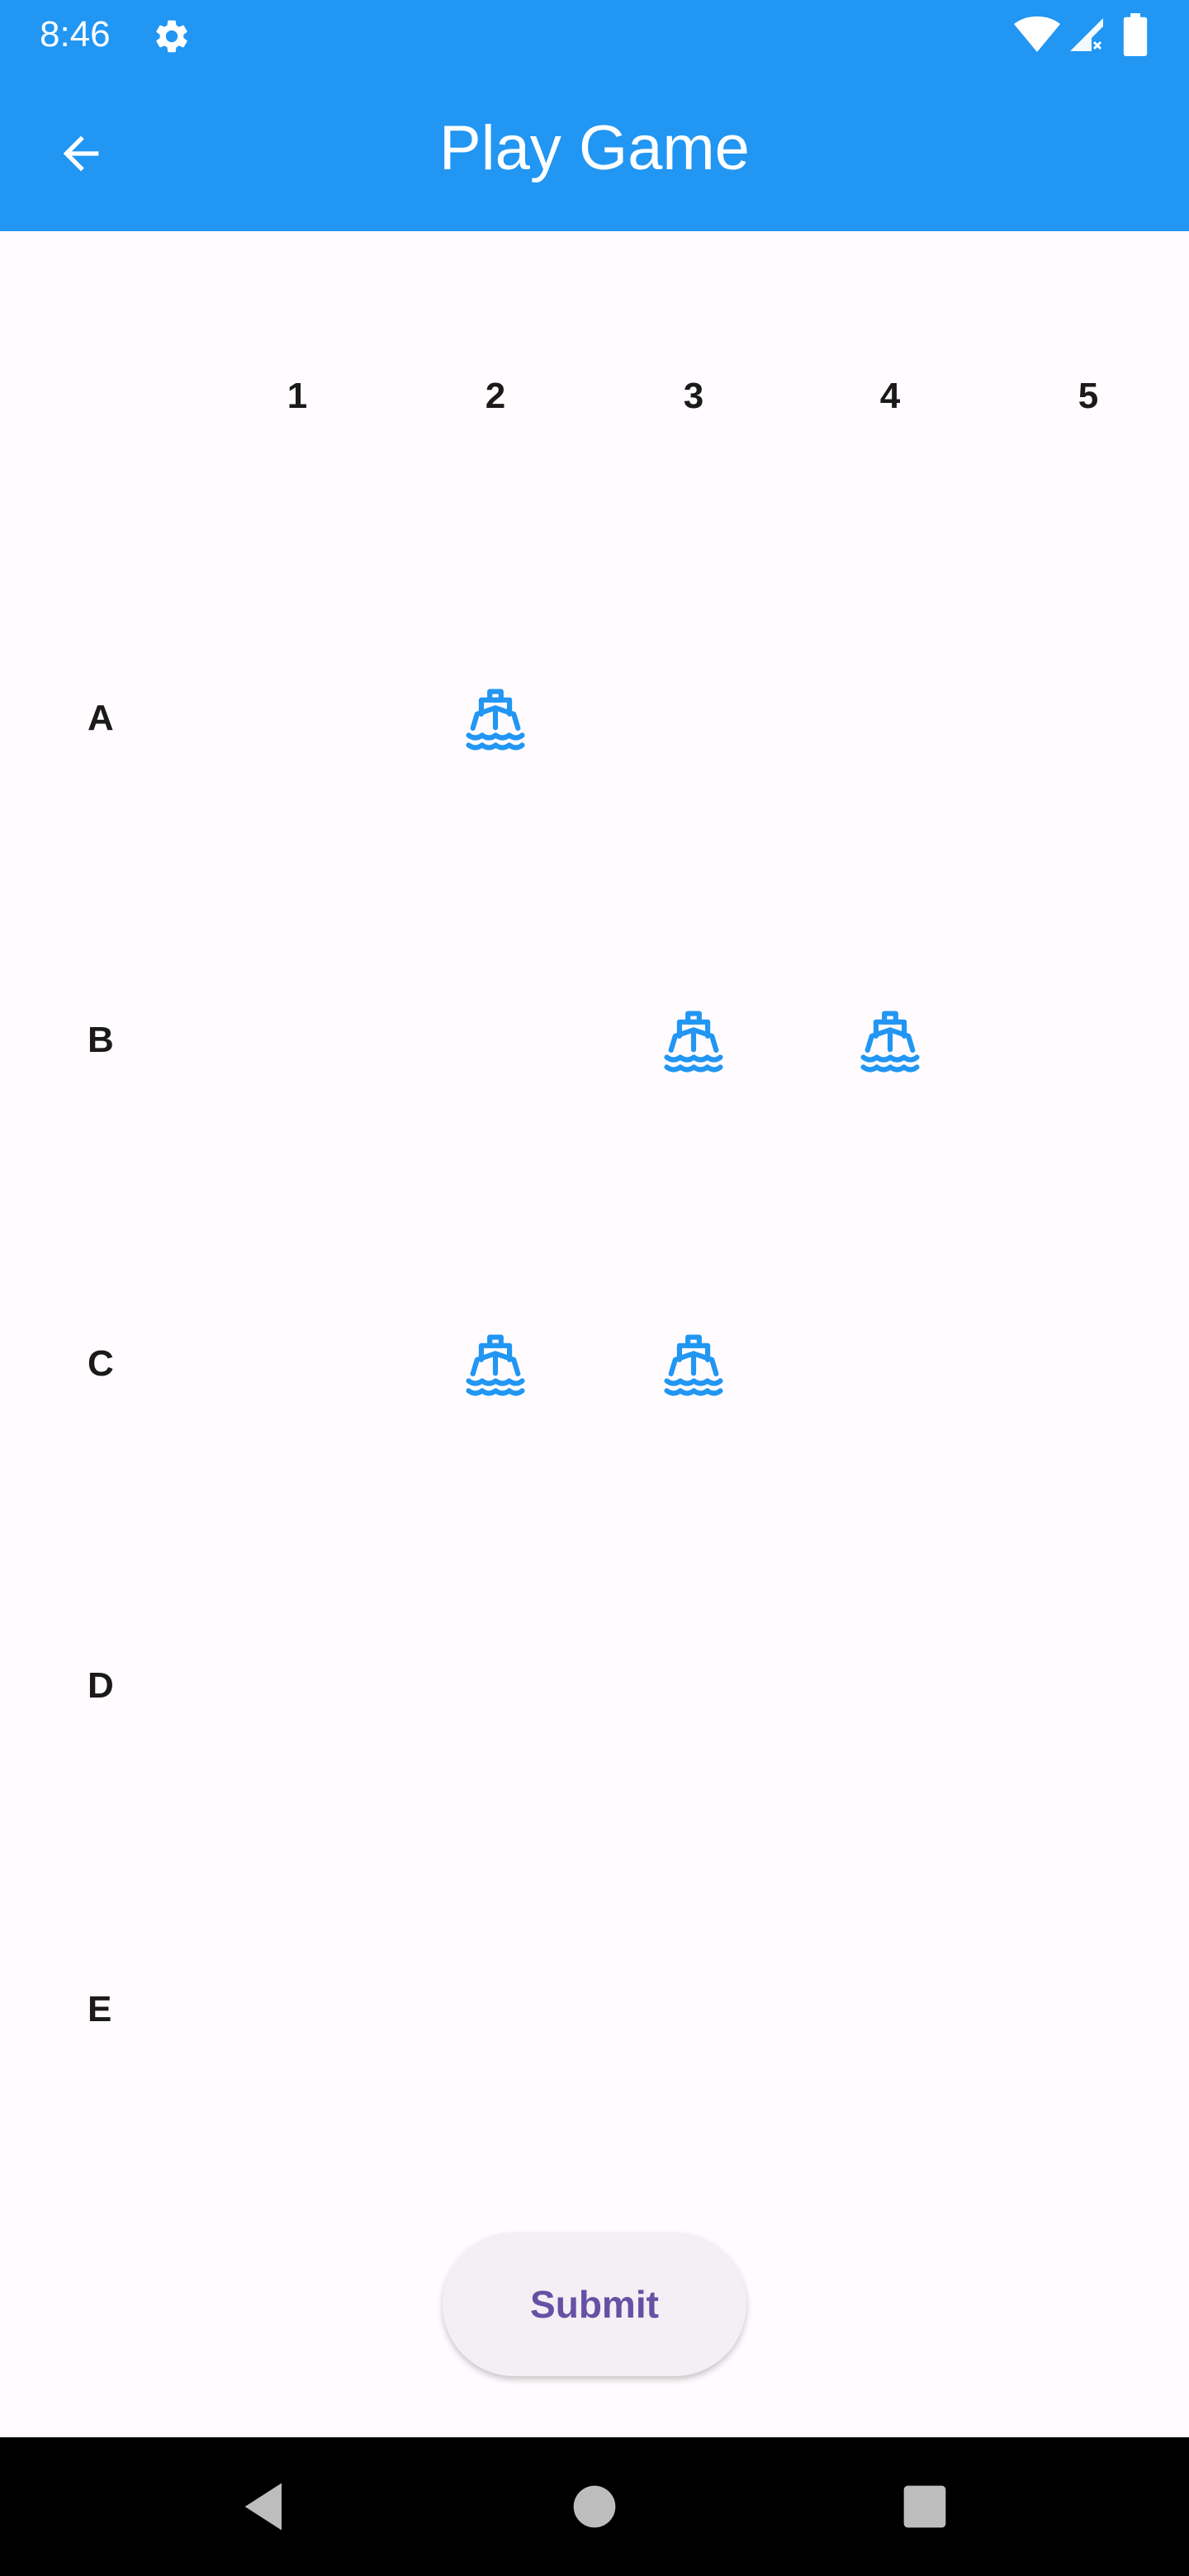 Image resolution: width=1189 pixels, height=2576 pixels. Describe the element at coordinates (1088, 2009) in the screenshot. I see `board-cell-e5` at that location.